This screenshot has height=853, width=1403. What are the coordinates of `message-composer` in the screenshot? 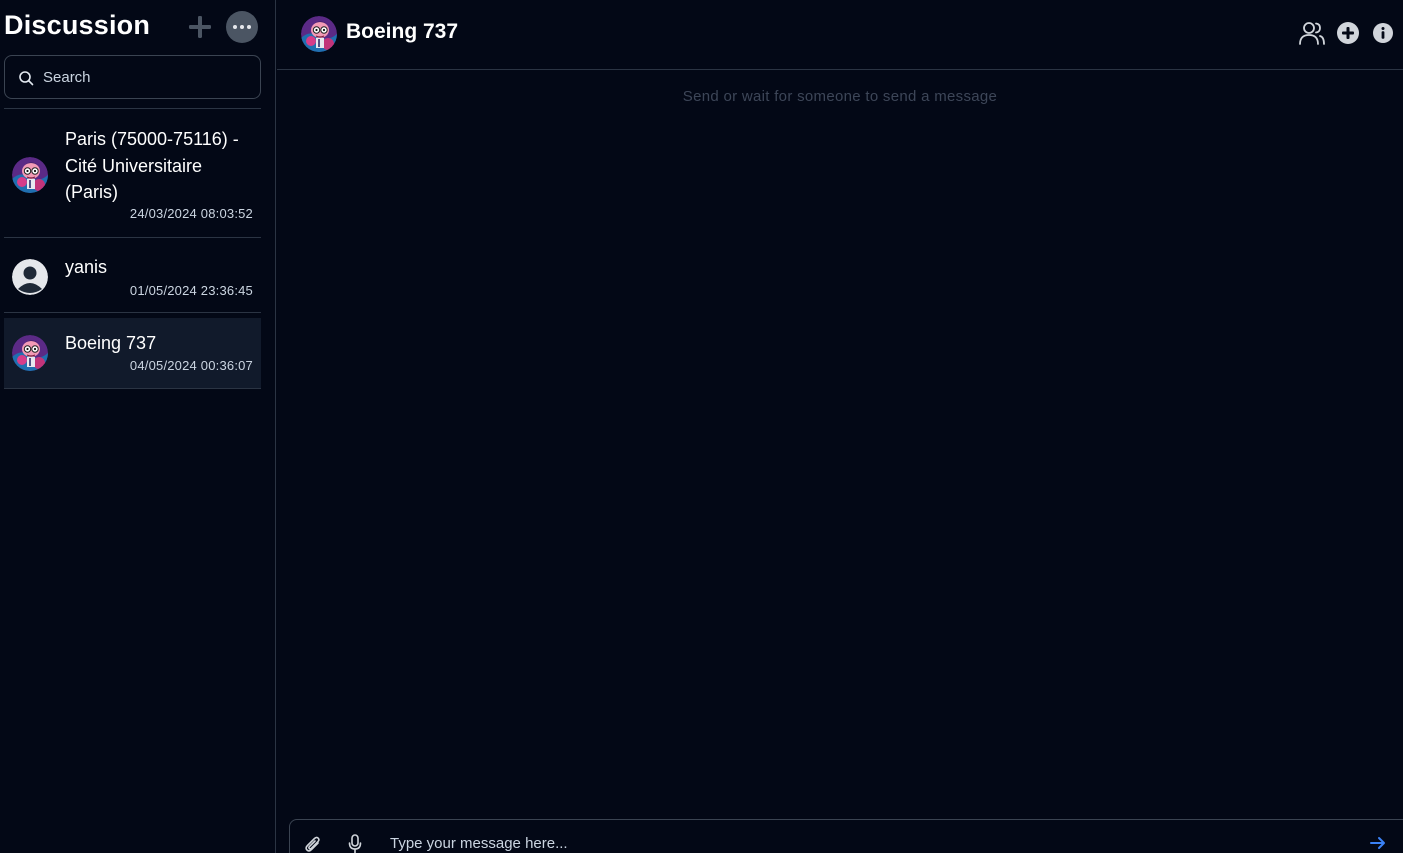 It's located at (846, 836).